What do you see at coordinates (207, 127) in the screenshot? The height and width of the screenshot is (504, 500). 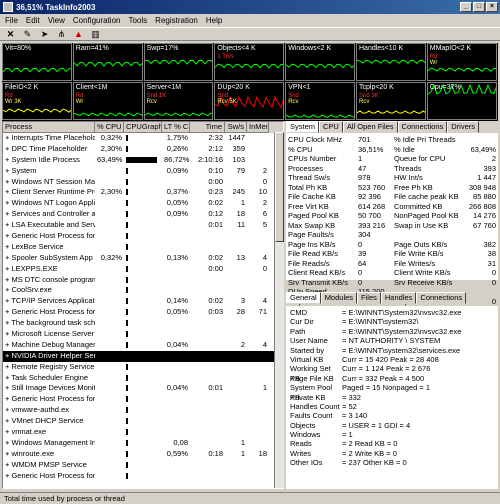 I see `col-time: Time` at bounding box center [207, 127].